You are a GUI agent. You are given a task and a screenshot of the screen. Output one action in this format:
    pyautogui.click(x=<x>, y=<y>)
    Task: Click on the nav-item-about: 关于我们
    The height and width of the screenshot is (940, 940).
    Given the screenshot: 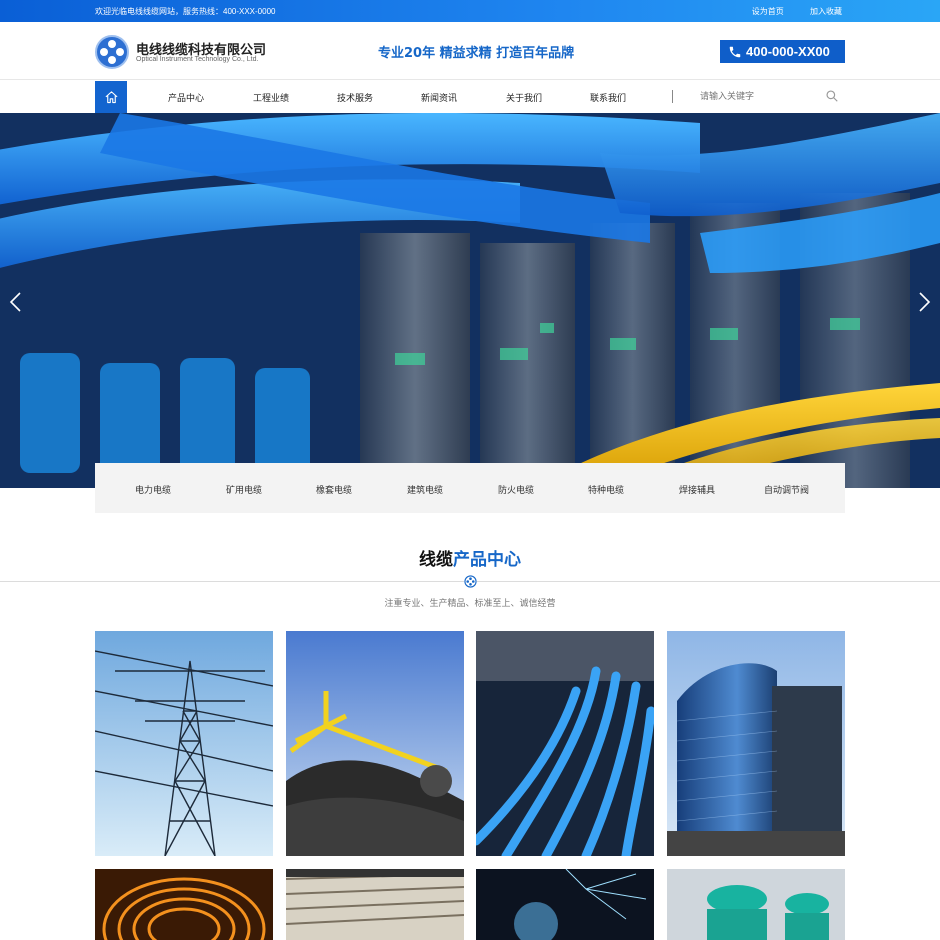 What is the action you would take?
    pyautogui.click(x=524, y=97)
    